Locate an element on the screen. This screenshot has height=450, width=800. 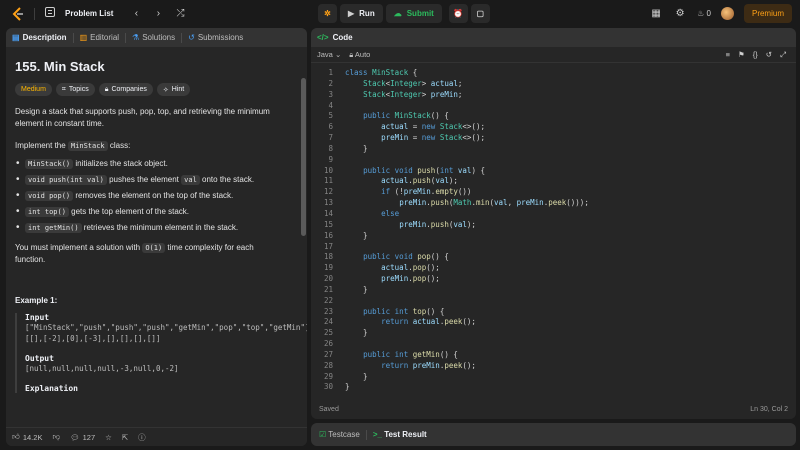
timer-button: ⏰ is located at coordinates (458, 13).